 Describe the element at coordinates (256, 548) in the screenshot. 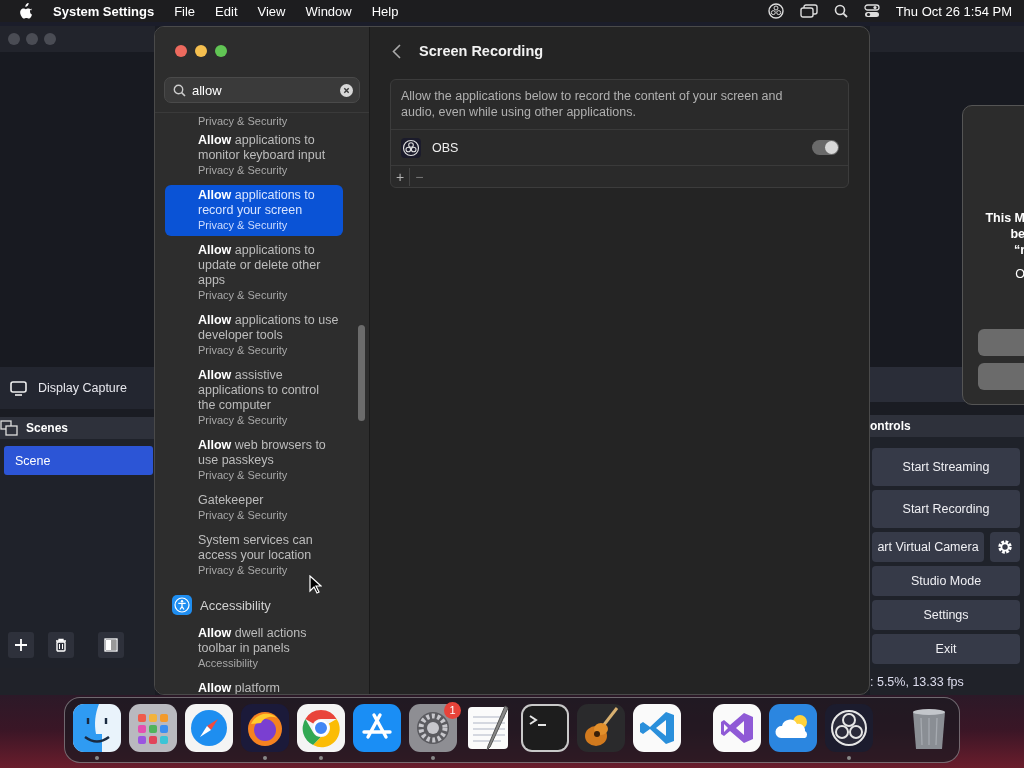

I see `result-title: System services can access your location` at that location.